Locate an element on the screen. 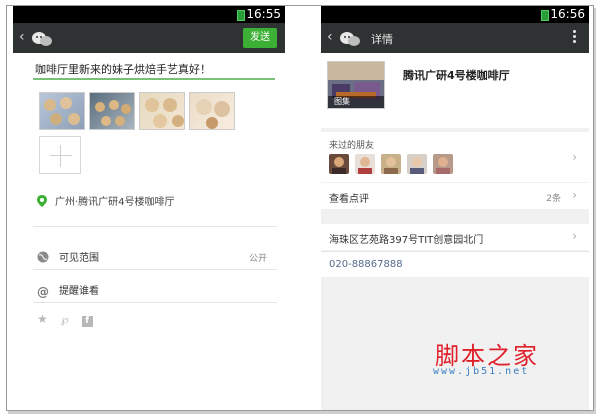 The image size is (600, 416). visibility-row: 可见范围 is located at coordinates (68, 256).